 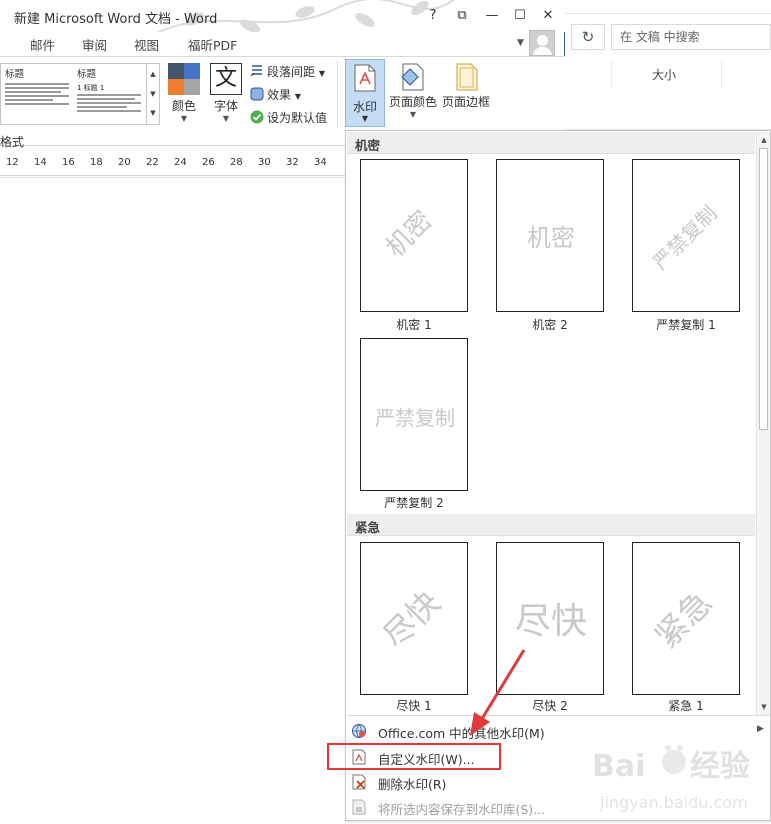 What do you see at coordinates (291, 72) in the screenshot?
I see `paragraph-spacing-label: 段落间距` at bounding box center [291, 72].